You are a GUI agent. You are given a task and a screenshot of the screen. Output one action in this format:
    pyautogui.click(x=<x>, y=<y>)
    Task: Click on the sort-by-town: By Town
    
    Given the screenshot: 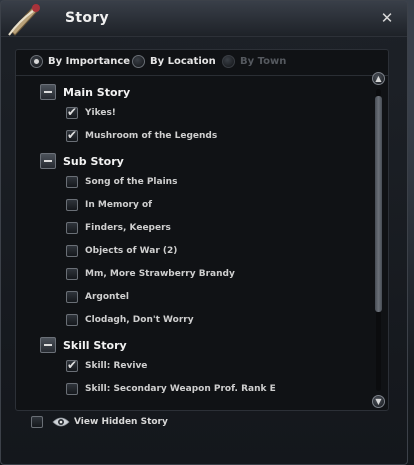 What is the action you would take?
    pyautogui.click(x=254, y=61)
    